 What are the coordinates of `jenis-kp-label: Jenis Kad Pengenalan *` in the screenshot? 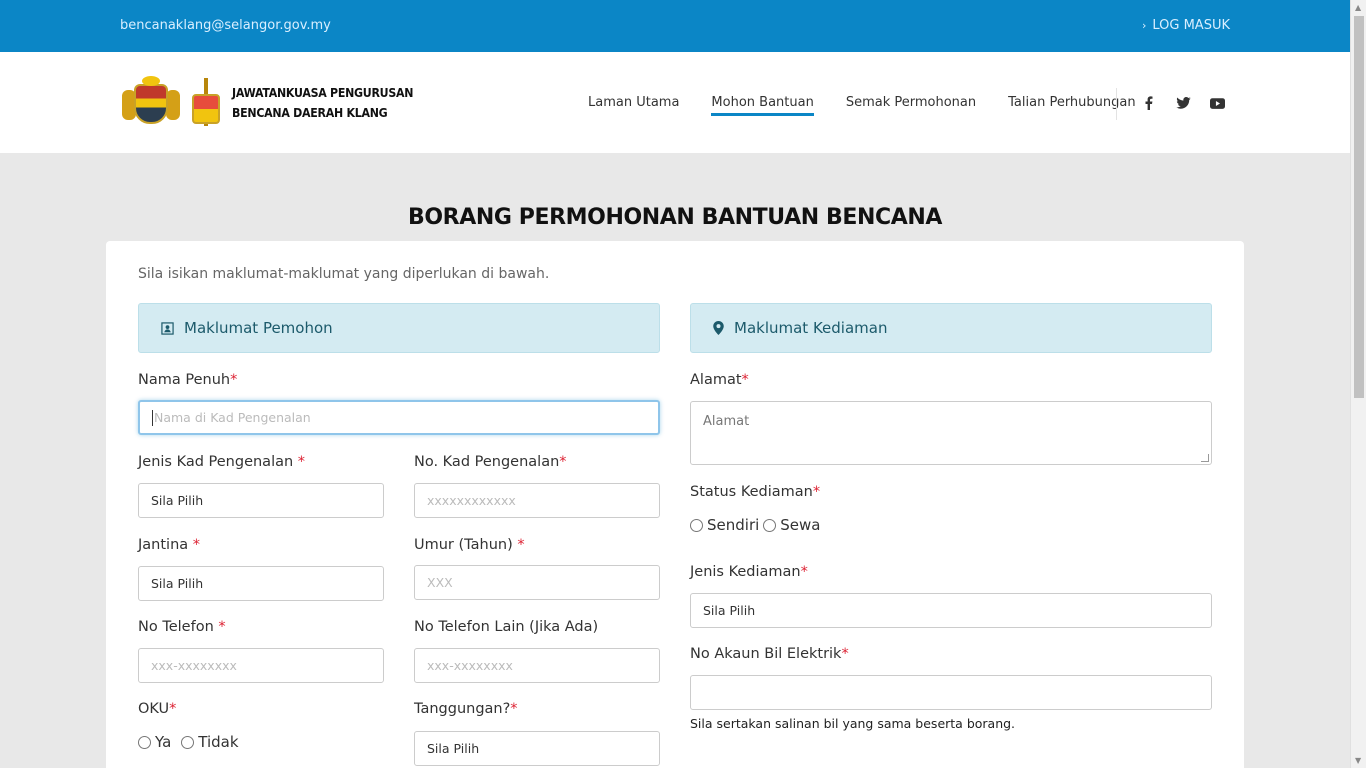 It's located at (222, 462).